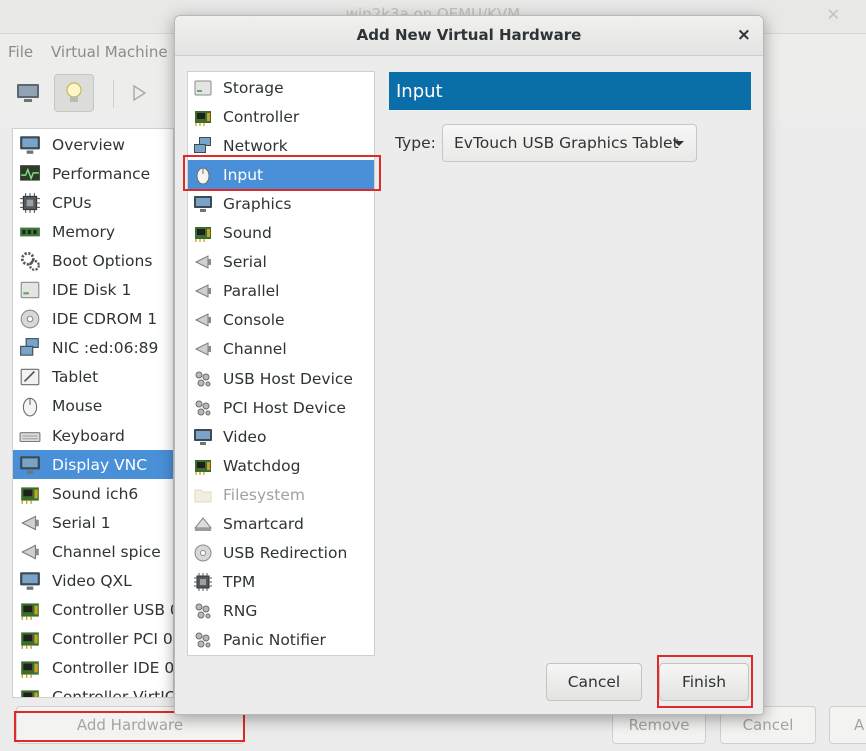  Describe the element at coordinates (102, 260) in the screenshot. I see `hardware-list-item-label: Boot Options` at that location.